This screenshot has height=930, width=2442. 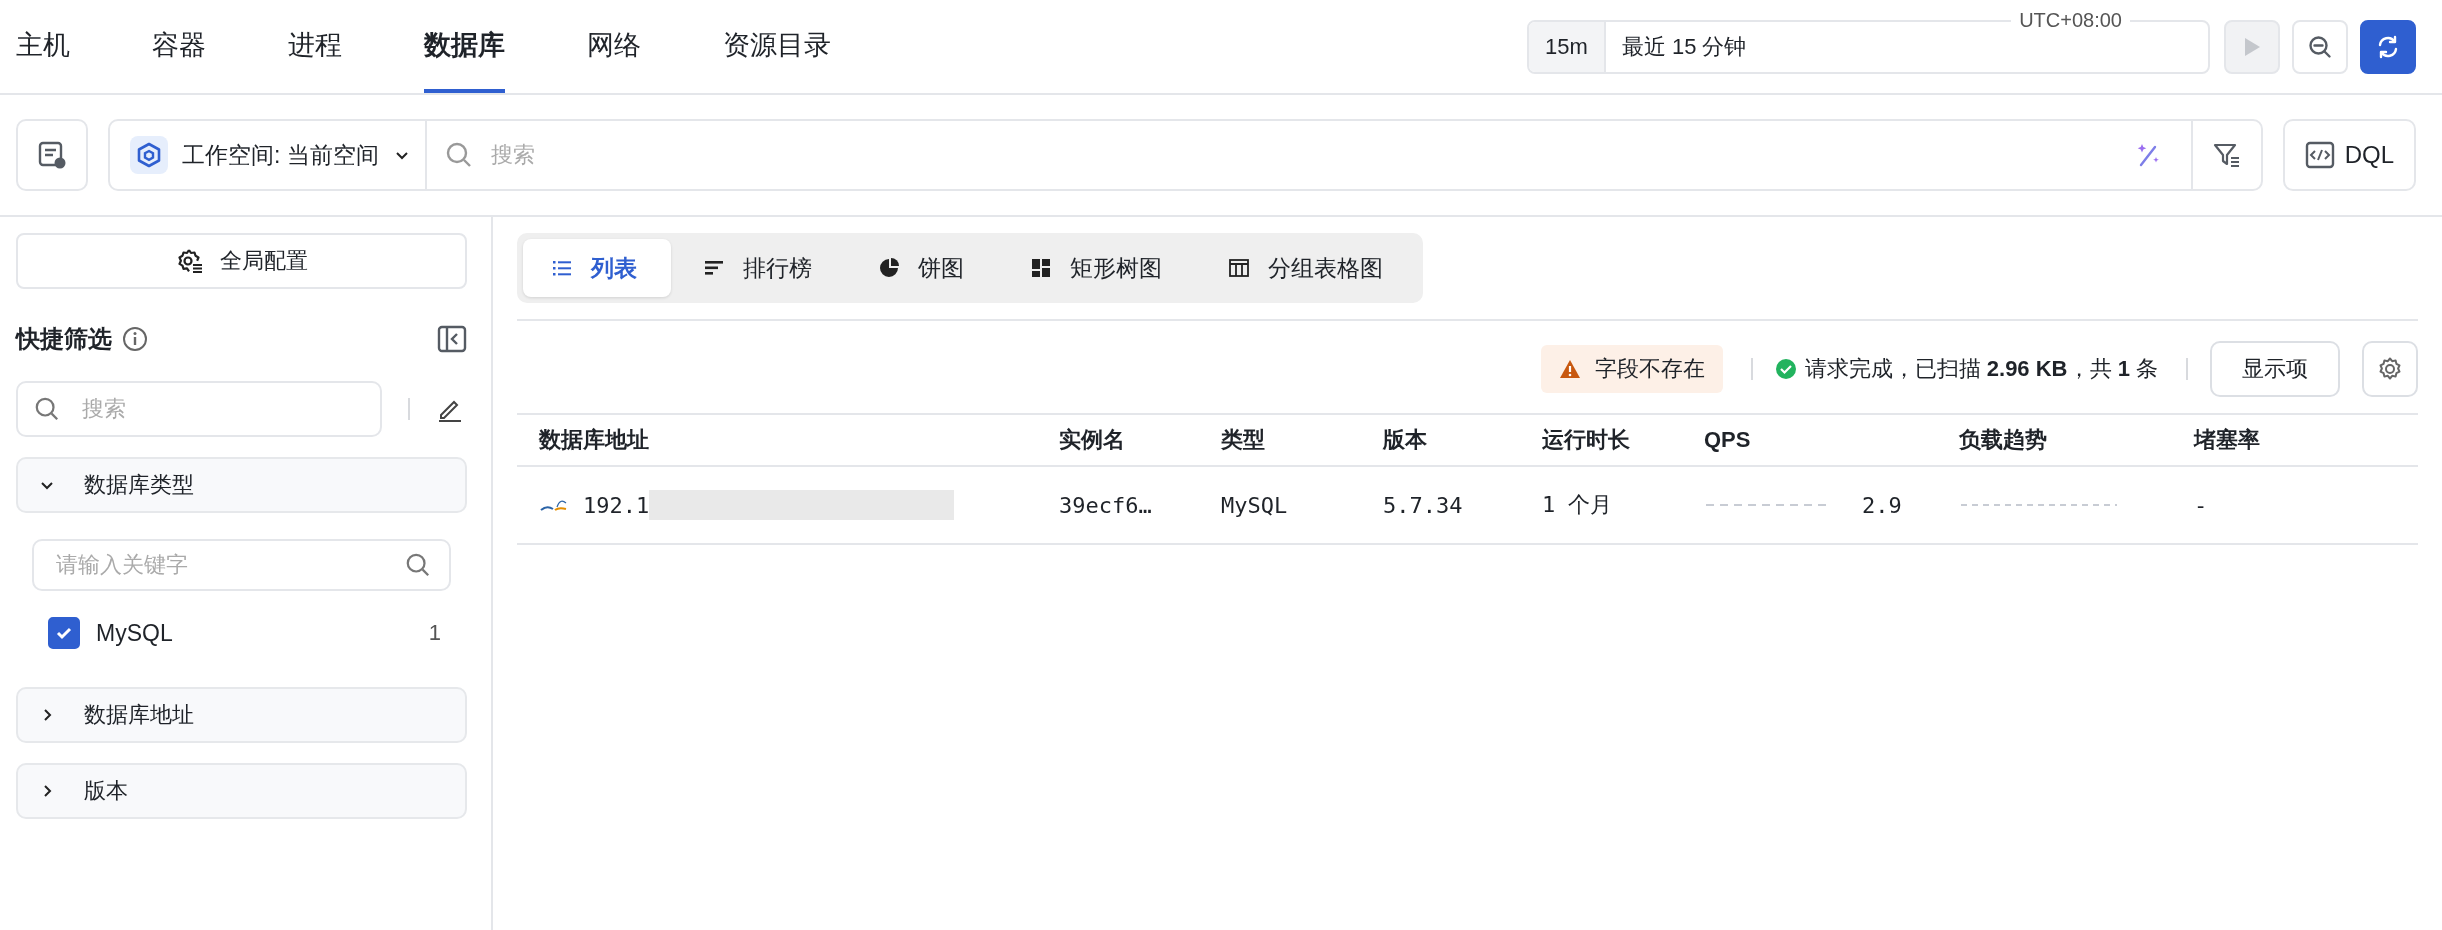 I want to click on status-message: 请求完成，已扫描 2.96 KB，共 1 条, so click(x=1981, y=369).